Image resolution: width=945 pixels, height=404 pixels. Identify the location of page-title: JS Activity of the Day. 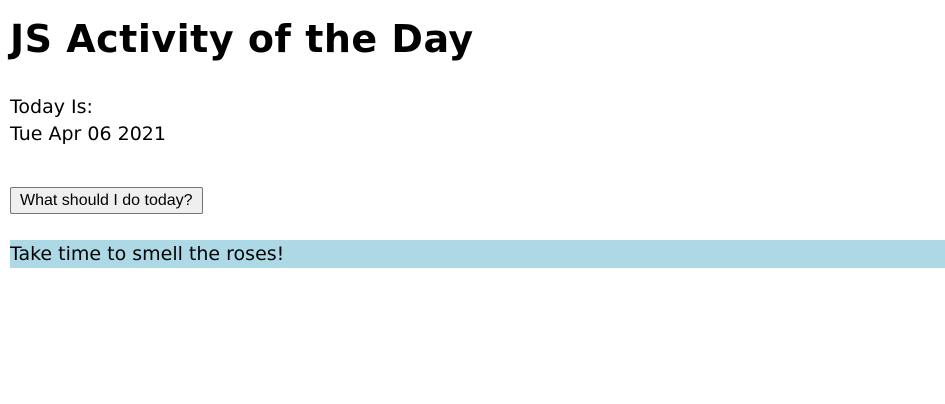
(242, 39).